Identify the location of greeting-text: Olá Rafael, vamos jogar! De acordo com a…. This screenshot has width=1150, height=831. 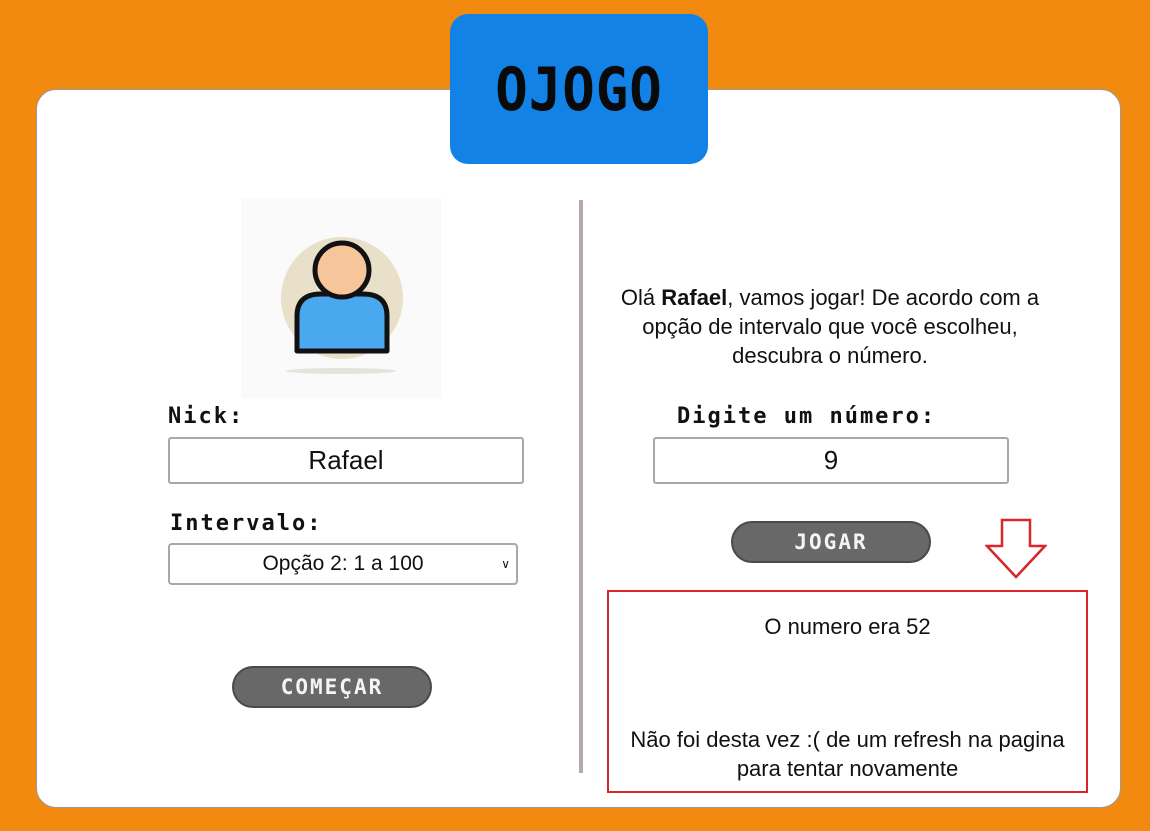
(830, 326).